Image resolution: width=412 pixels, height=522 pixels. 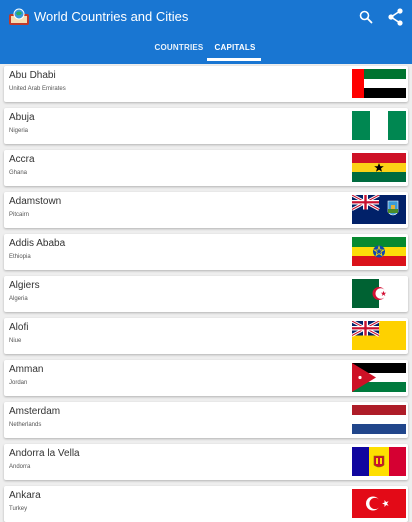 I want to click on list-item: Amman Jordan, so click(x=206, y=378).